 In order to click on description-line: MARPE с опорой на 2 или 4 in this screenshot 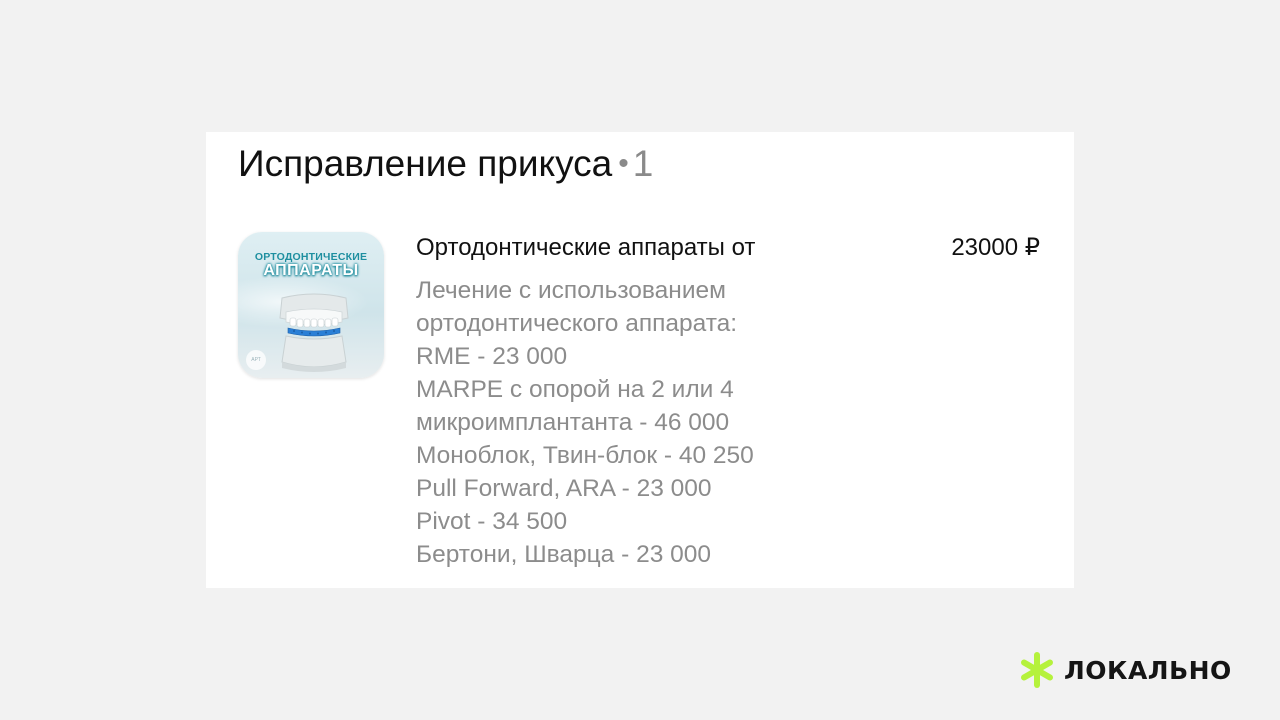, I will do `click(575, 389)`.